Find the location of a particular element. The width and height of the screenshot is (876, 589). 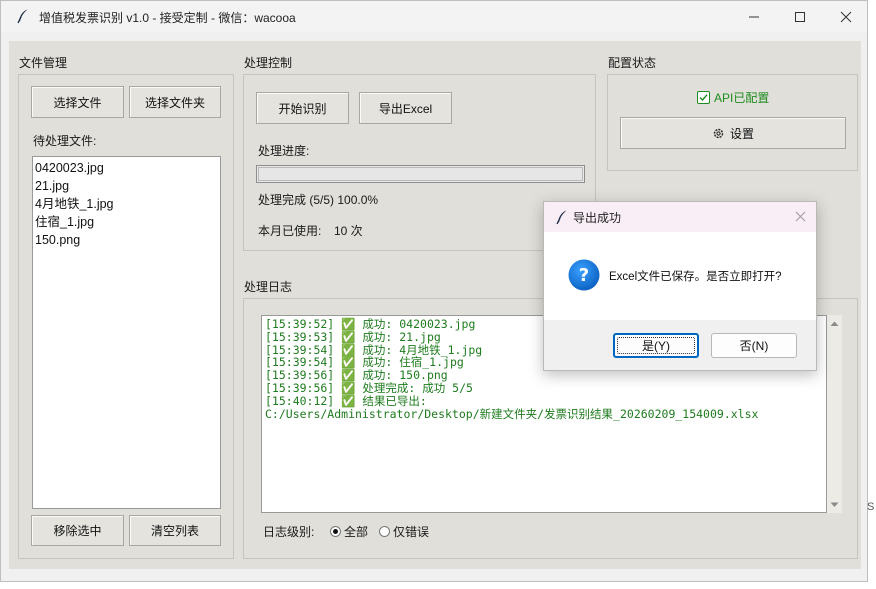

file-manager-title: 文件管理 is located at coordinates (43, 63).